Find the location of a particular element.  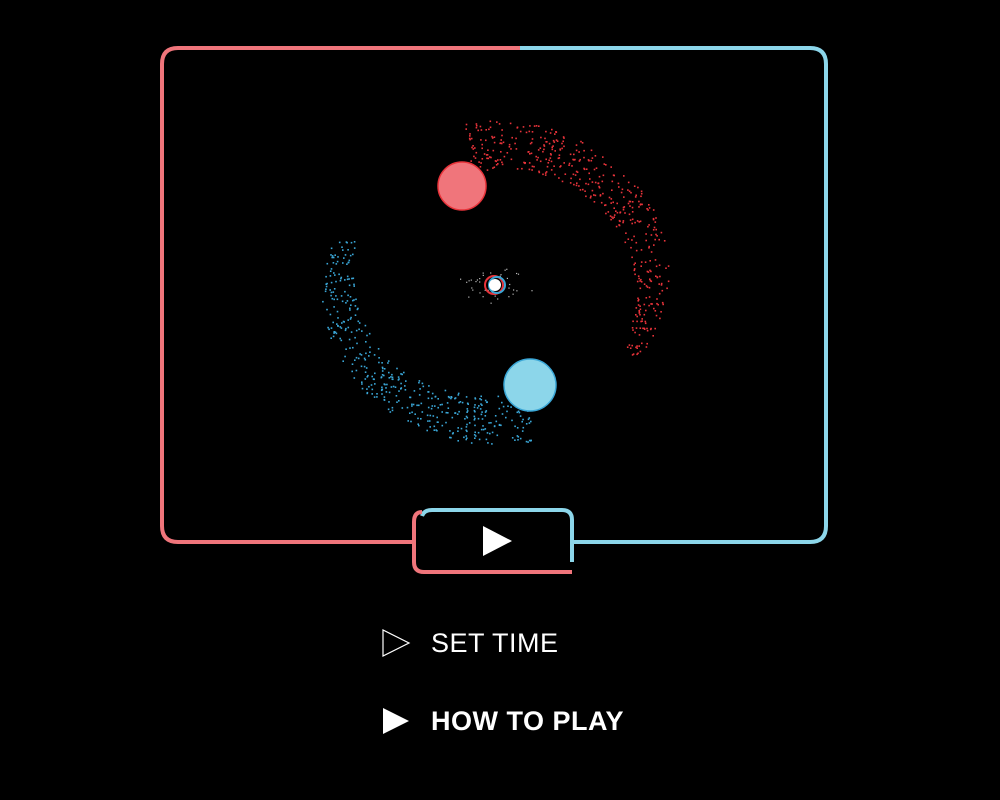

menu-item-how-to-play: HOW TO PLAY is located at coordinates (502, 721).